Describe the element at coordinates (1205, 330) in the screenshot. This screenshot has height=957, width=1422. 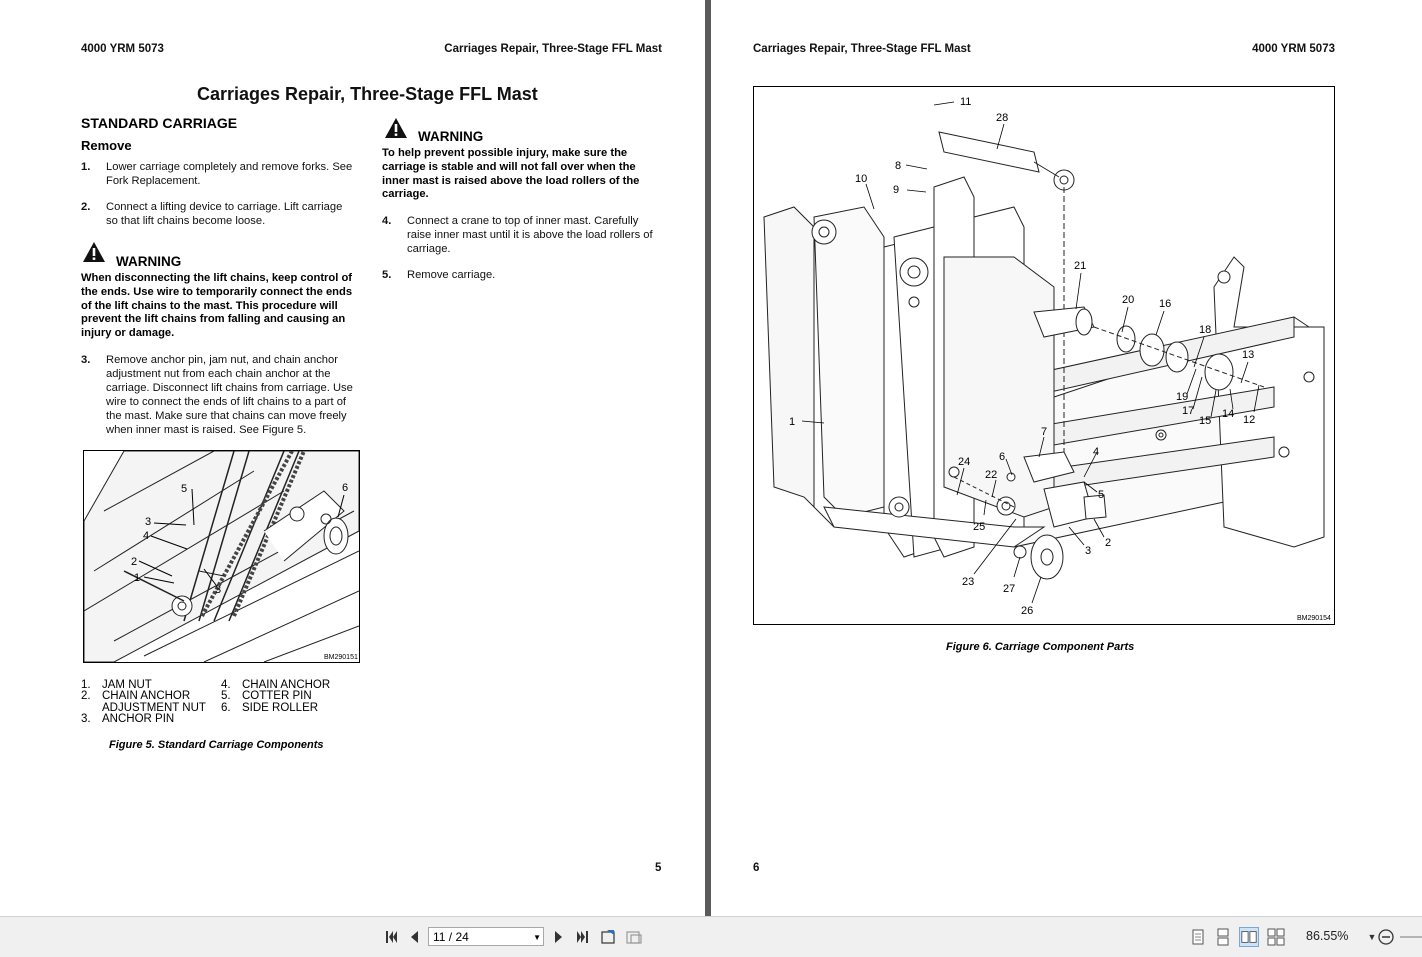
I see `callout: 18` at that location.